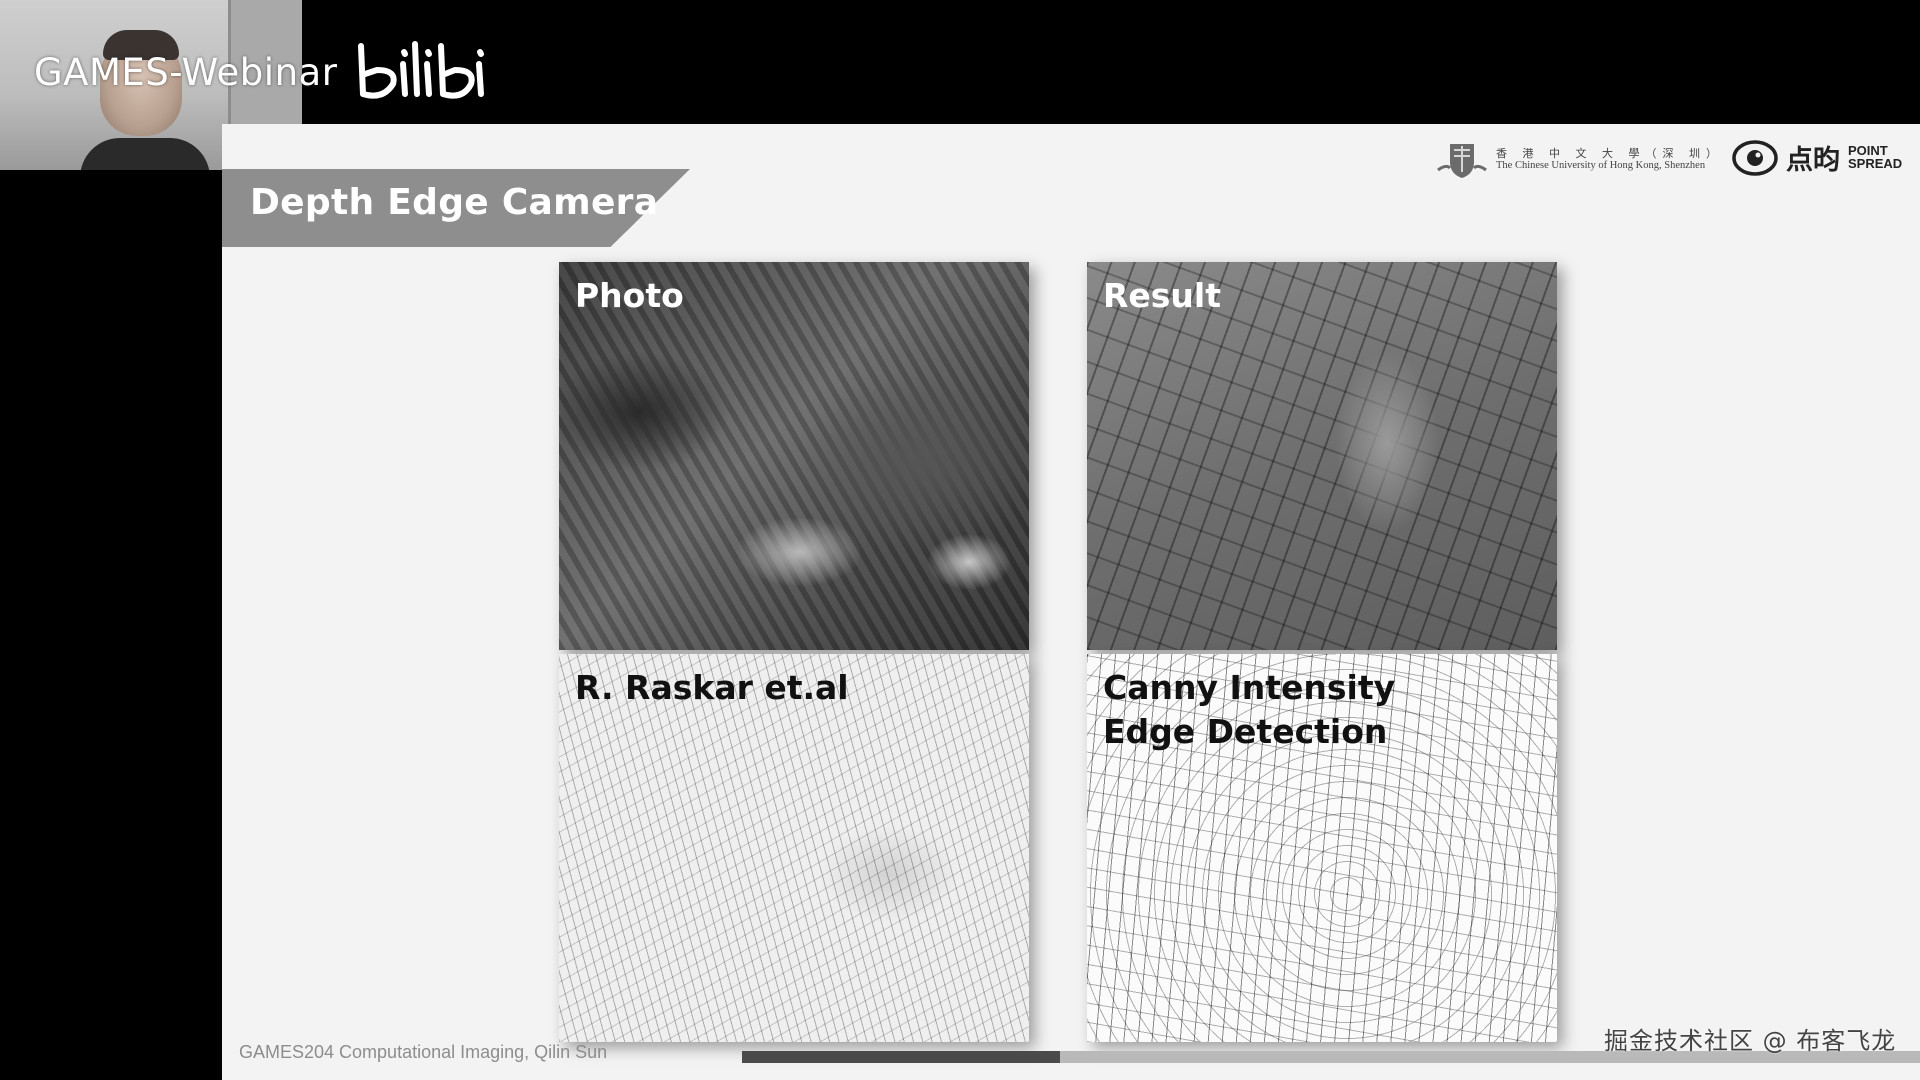 This screenshot has width=1920, height=1080. I want to click on depth-edge-result-image, so click(1322, 456).